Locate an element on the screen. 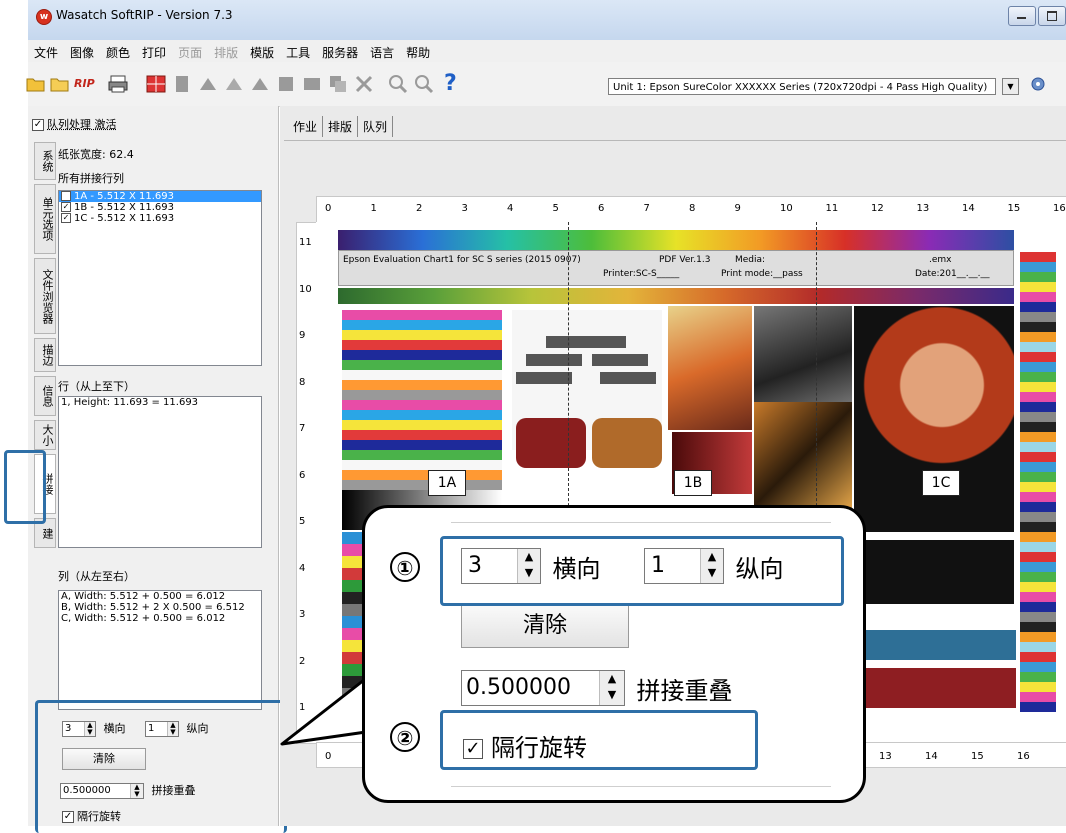 Image resolution: width=1066 pixels, height=833 pixels. callout-overlap-label: 拼接重叠 is located at coordinates (685, 691).